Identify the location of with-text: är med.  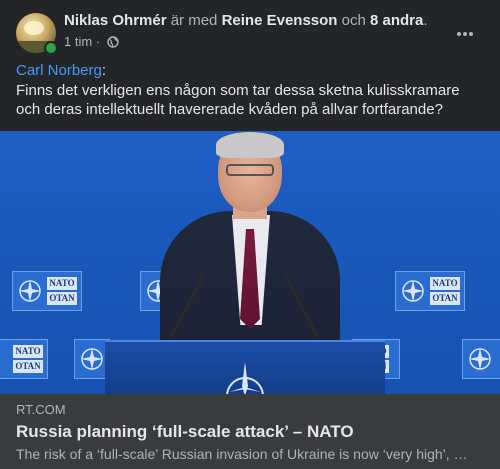
(194, 20).